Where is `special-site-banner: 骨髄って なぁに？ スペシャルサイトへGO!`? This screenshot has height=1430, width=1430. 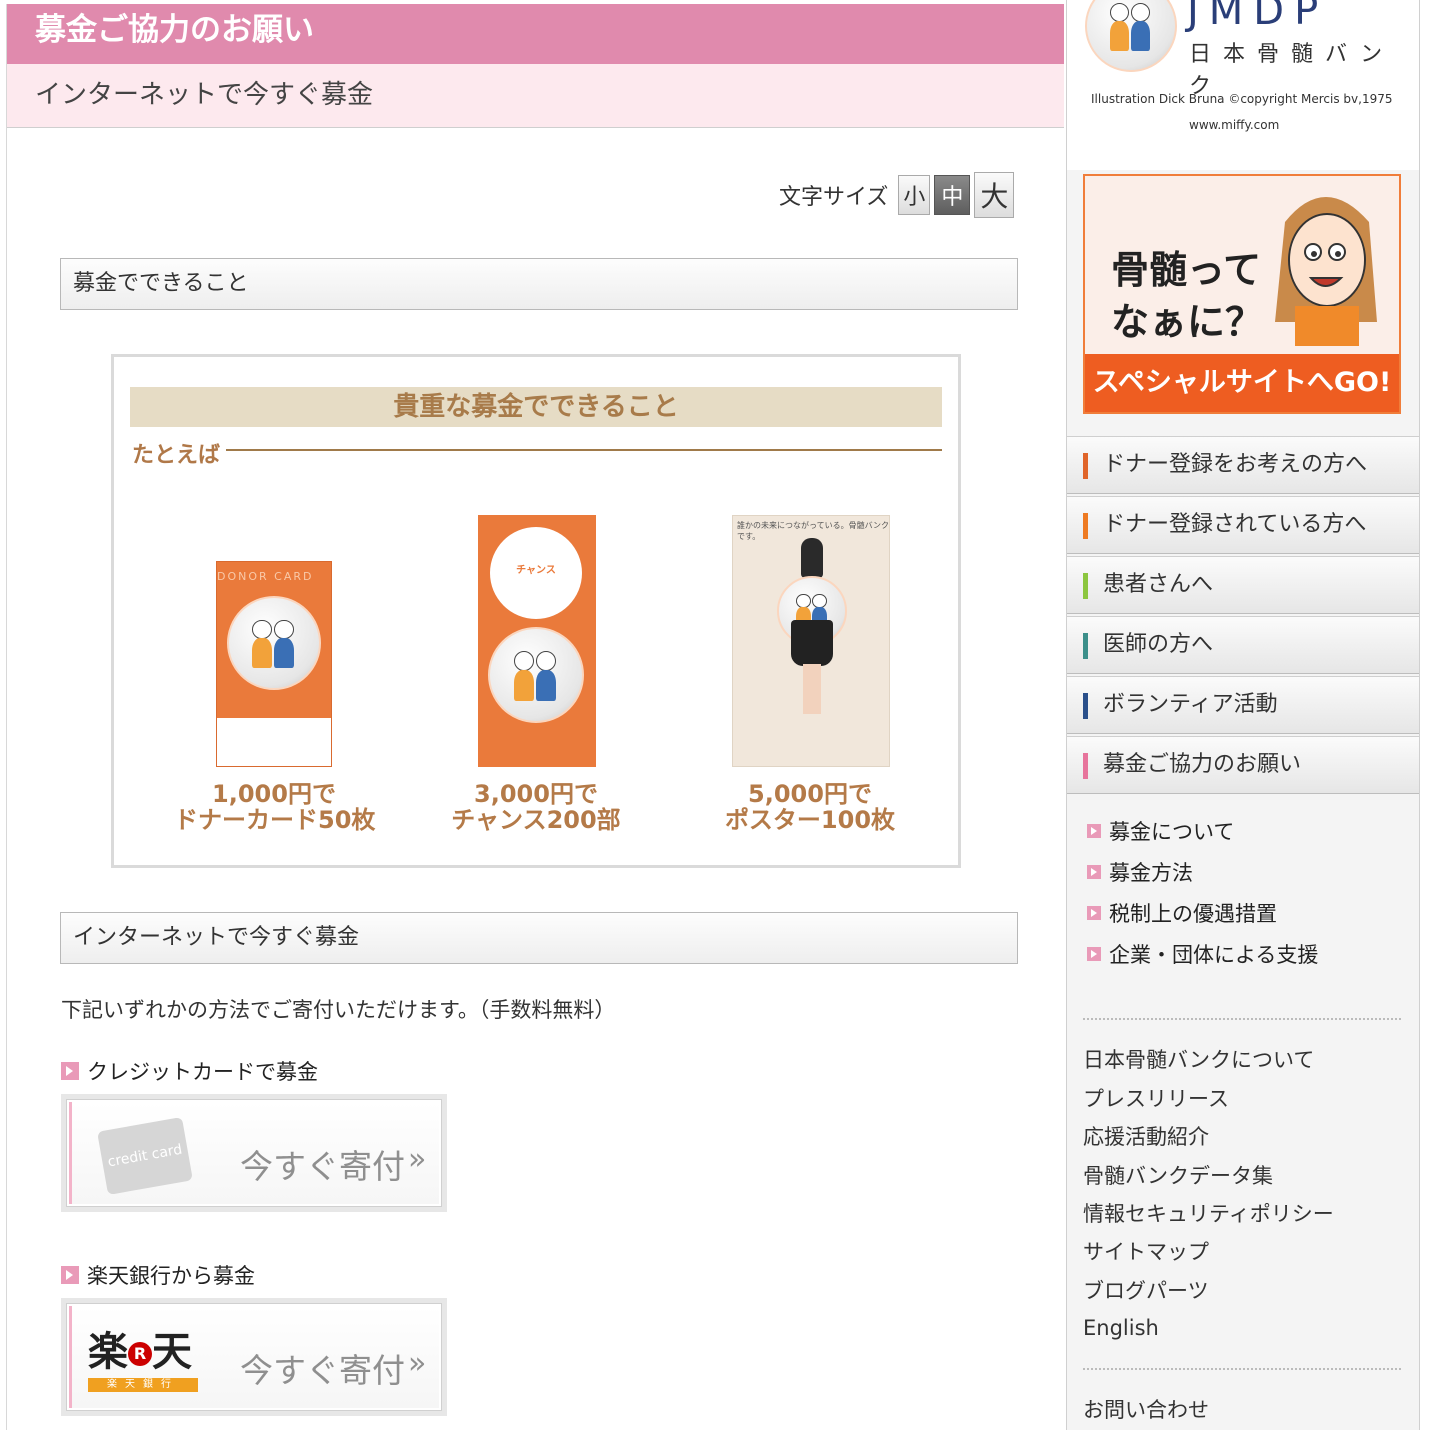 special-site-banner: 骨髄って なぁに？ スペシャルサイトへGO! is located at coordinates (1242, 294).